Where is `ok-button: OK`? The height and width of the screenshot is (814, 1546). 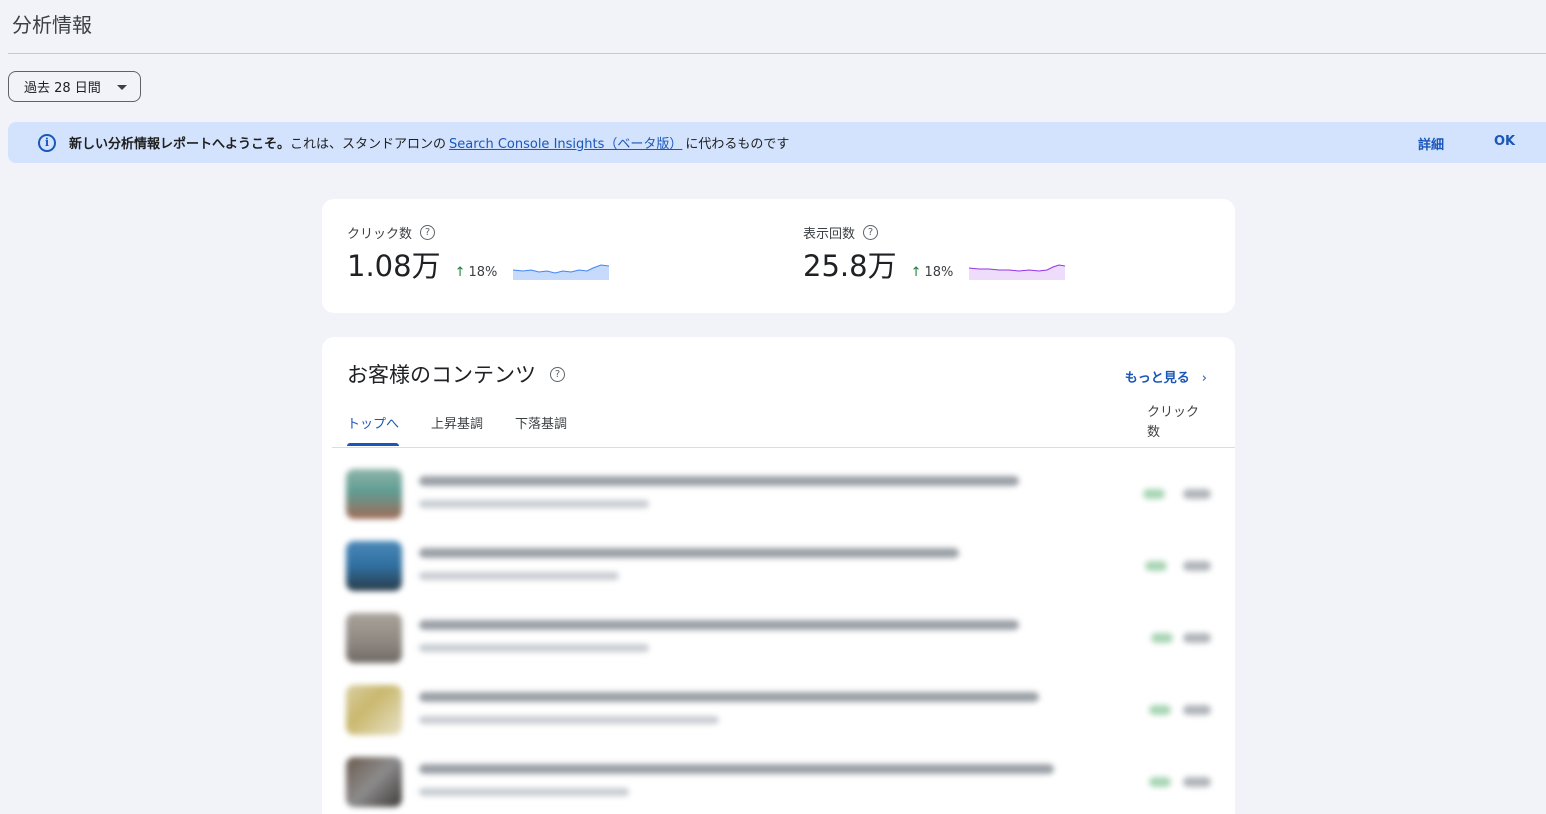
ok-button: OK is located at coordinates (1504, 141).